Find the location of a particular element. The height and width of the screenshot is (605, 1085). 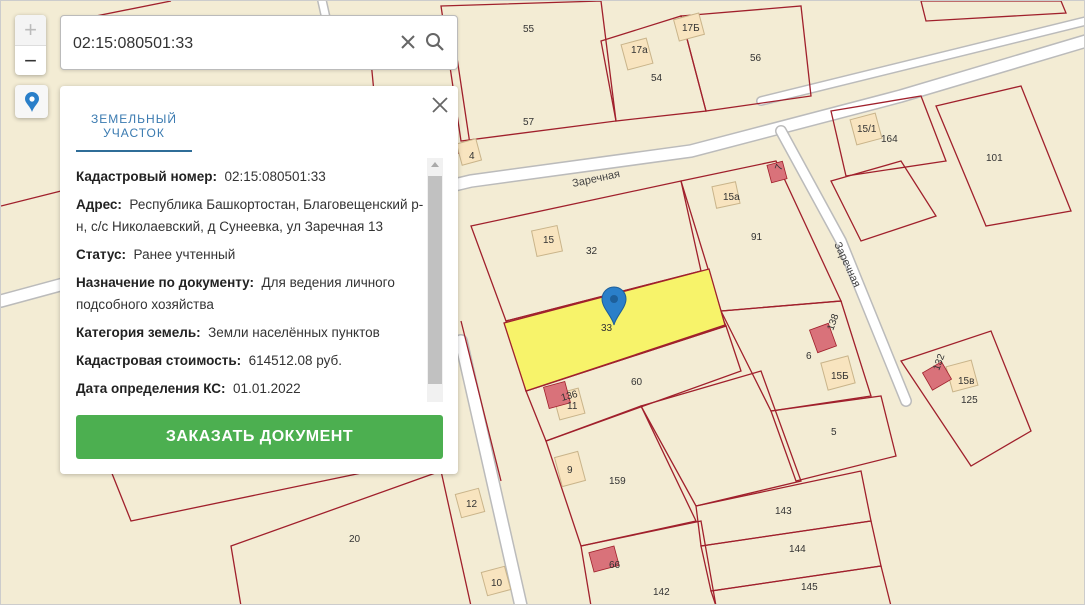

parcel-label: 12 is located at coordinates (472, 504).